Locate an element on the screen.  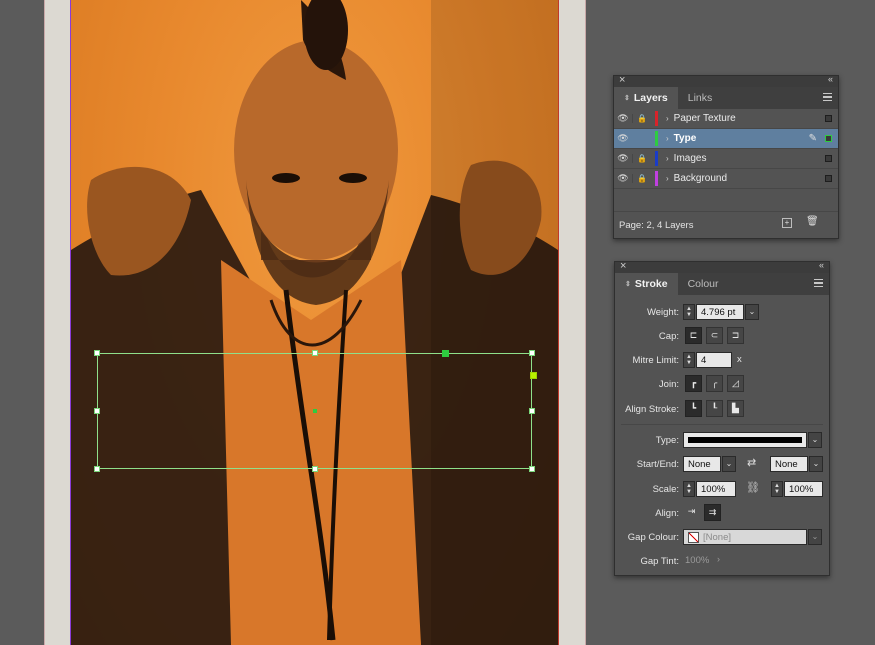
gap-tint-value: 100% is located at coordinates (697, 560).